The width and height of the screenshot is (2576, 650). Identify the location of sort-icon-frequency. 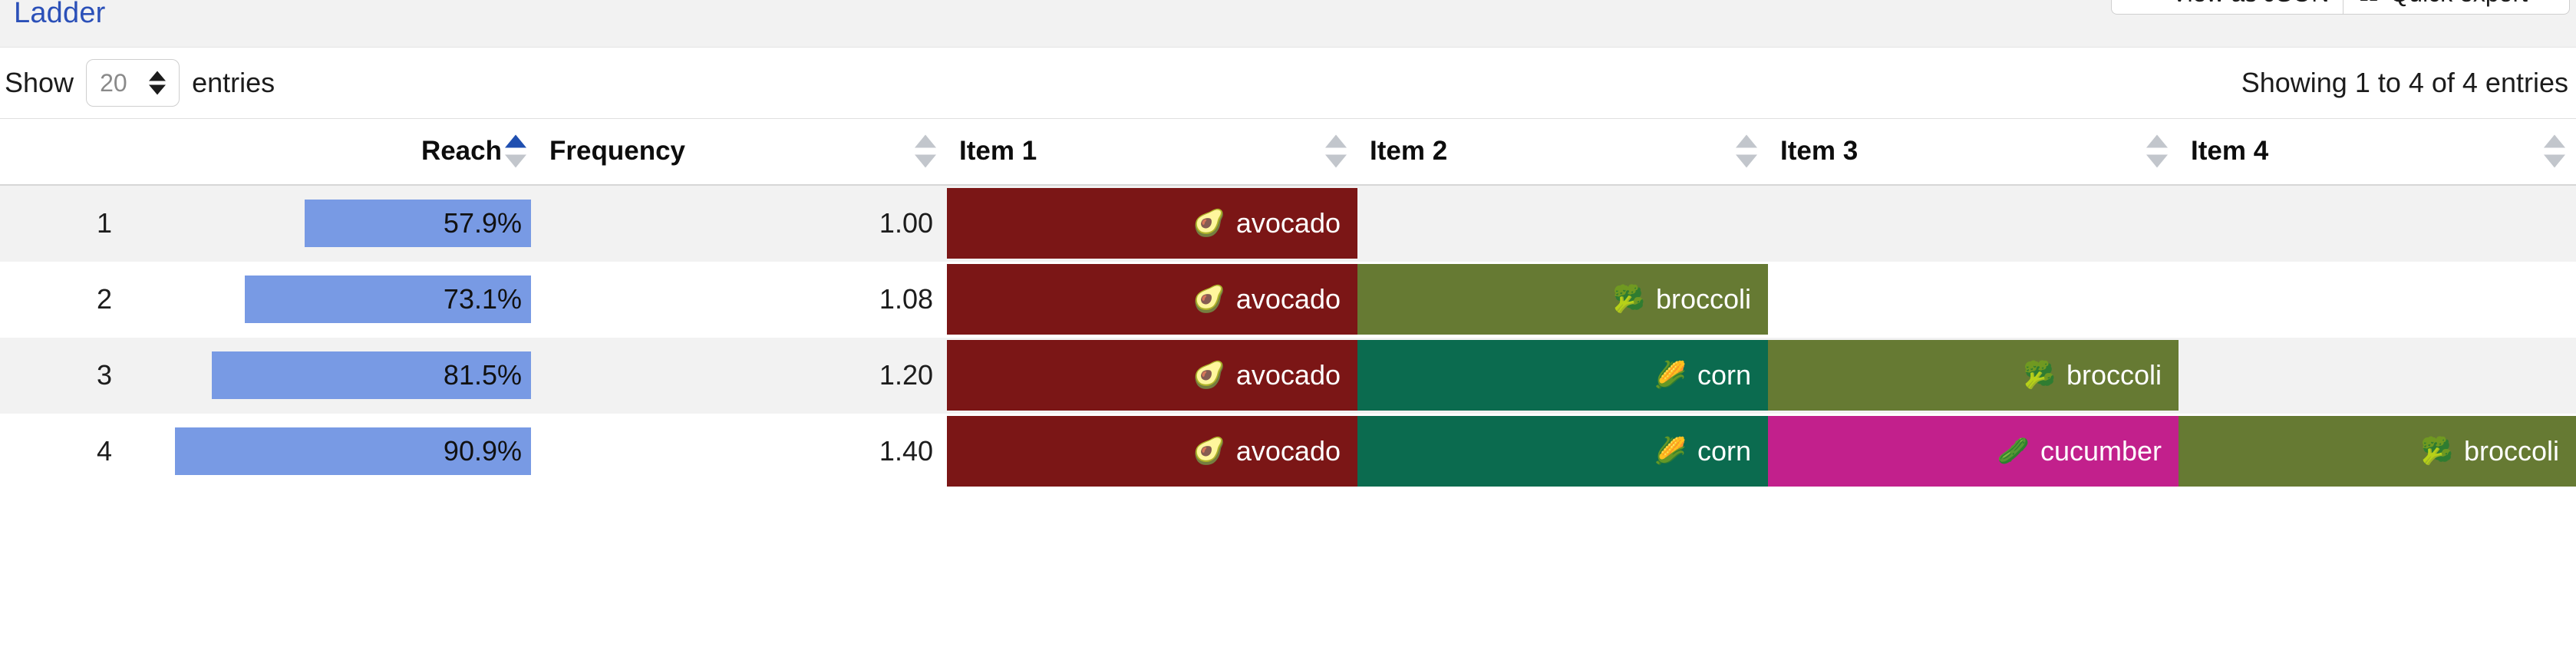
(925, 151).